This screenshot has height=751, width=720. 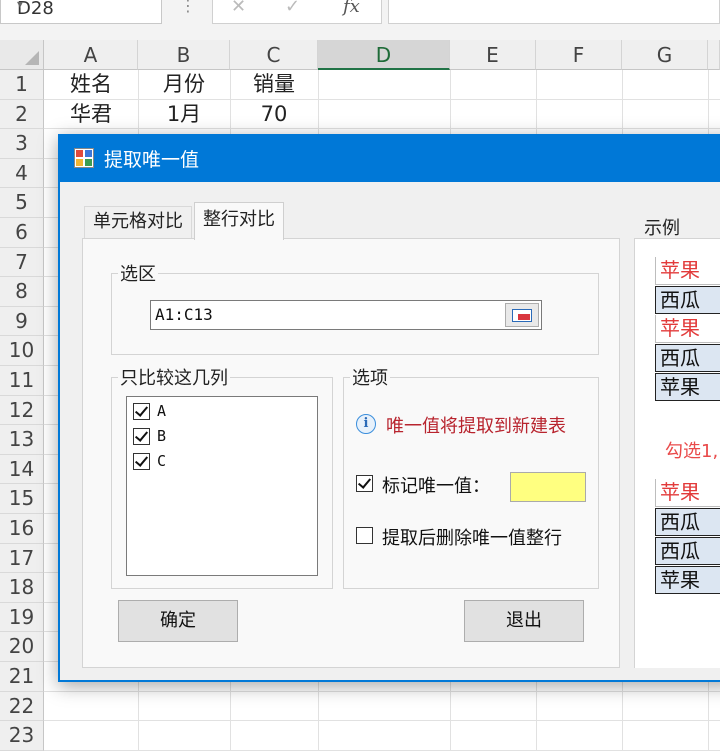 What do you see at coordinates (22, 144) in the screenshot?
I see `row-header-3: 3` at bounding box center [22, 144].